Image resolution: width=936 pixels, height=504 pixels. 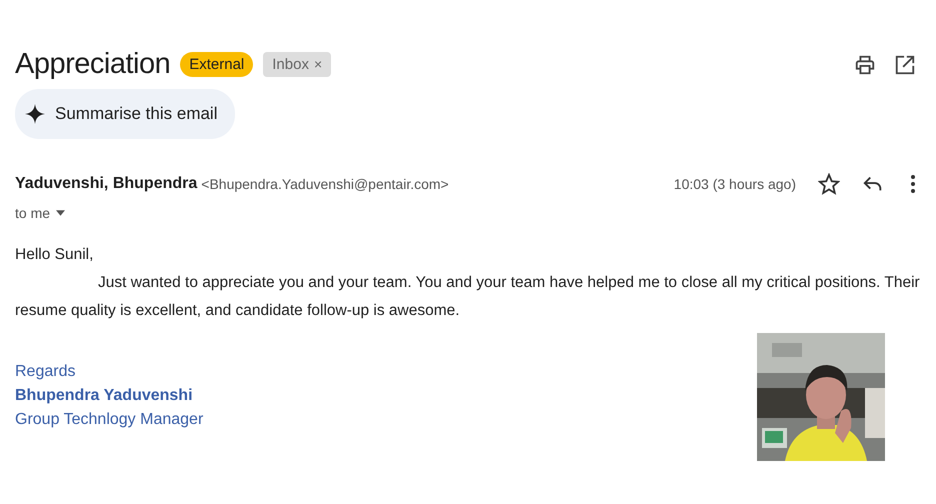 What do you see at coordinates (92, 64) in the screenshot?
I see `email-subject: Appreciation` at bounding box center [92, 64].